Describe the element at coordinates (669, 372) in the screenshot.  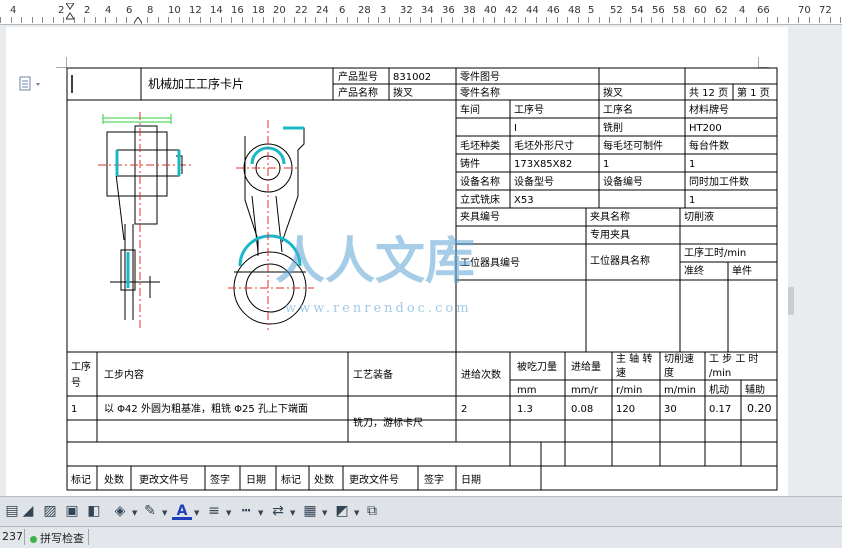
I see `speed-header-2: 度` at that location.